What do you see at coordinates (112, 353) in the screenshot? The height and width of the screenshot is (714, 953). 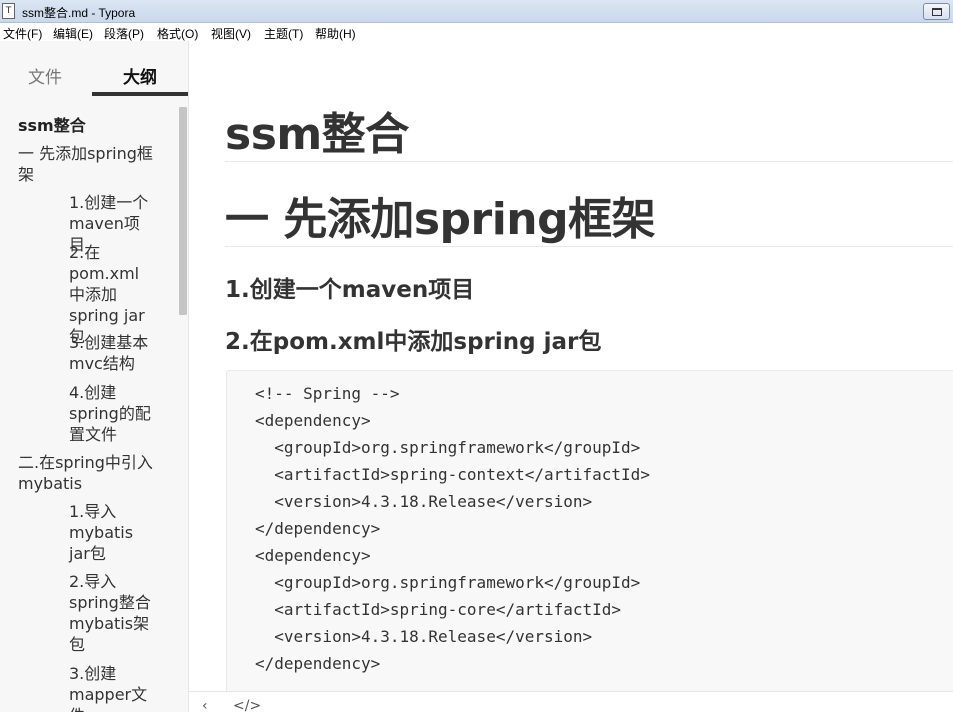 I see `outline-item-h3: 3.创建基本mvc结构` at bounding box center [112, 353].